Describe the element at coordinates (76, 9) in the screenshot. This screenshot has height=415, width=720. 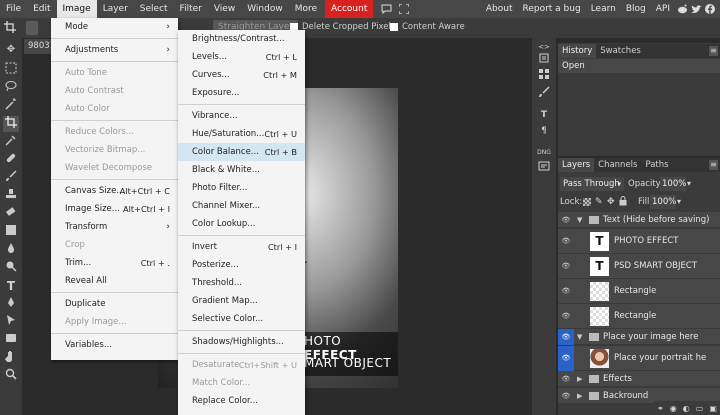
I see `menu-image: Image` at that location.